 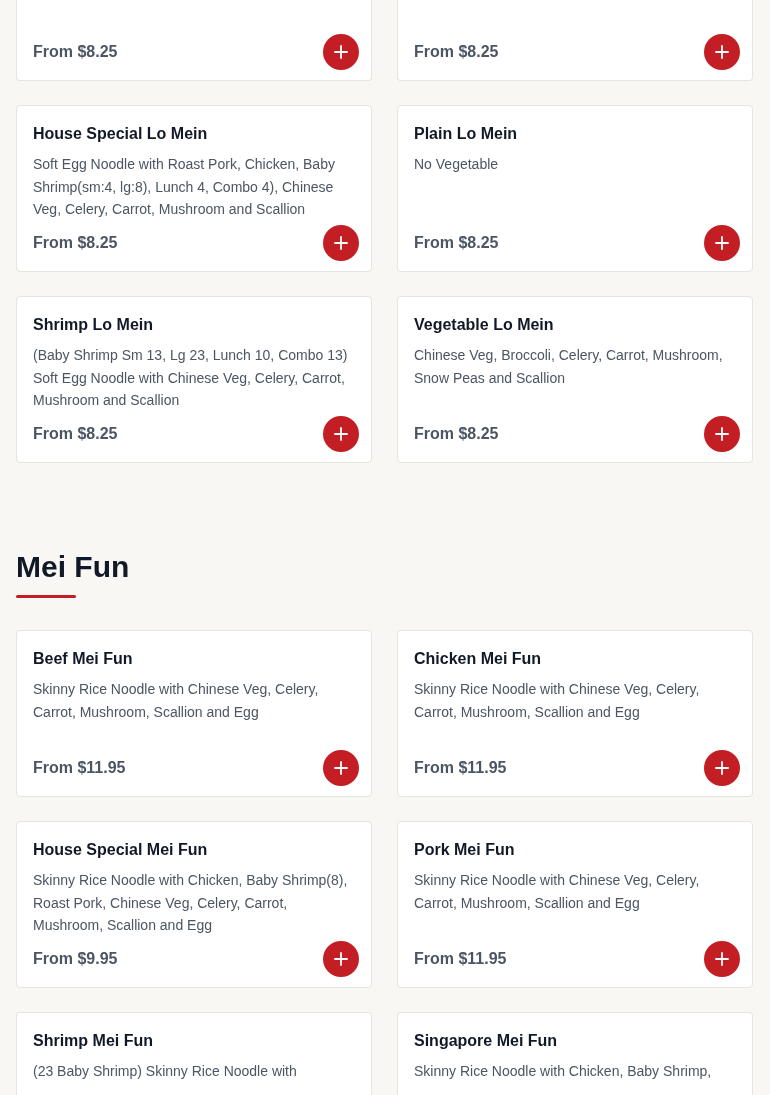 I want to click on menu-item-card: Chicken Mei Fun Skinny Rice Noodle with Chinese Veg, Celery, Carrot, Mushroom, Scallion and Egg From $11.95, so click(x=575, y=713).